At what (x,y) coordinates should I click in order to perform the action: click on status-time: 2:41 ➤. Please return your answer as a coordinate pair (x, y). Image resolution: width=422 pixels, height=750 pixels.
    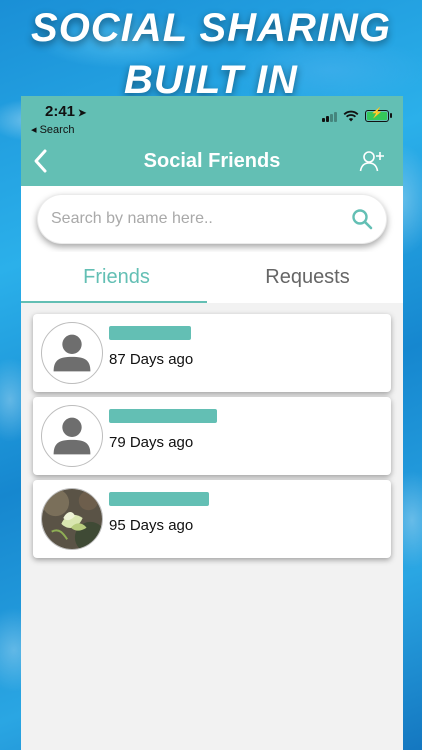
    Looking at the image, I should click on (65, 111).